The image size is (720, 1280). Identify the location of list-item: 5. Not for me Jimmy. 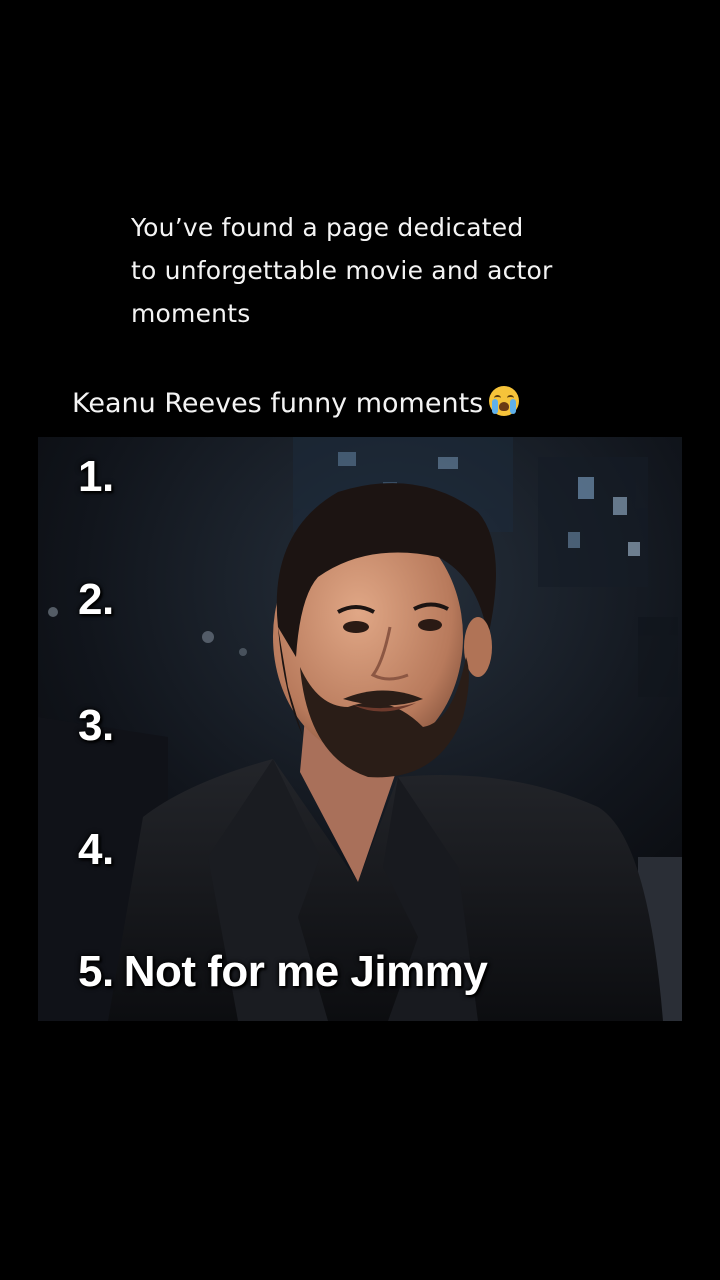
(283, 972).